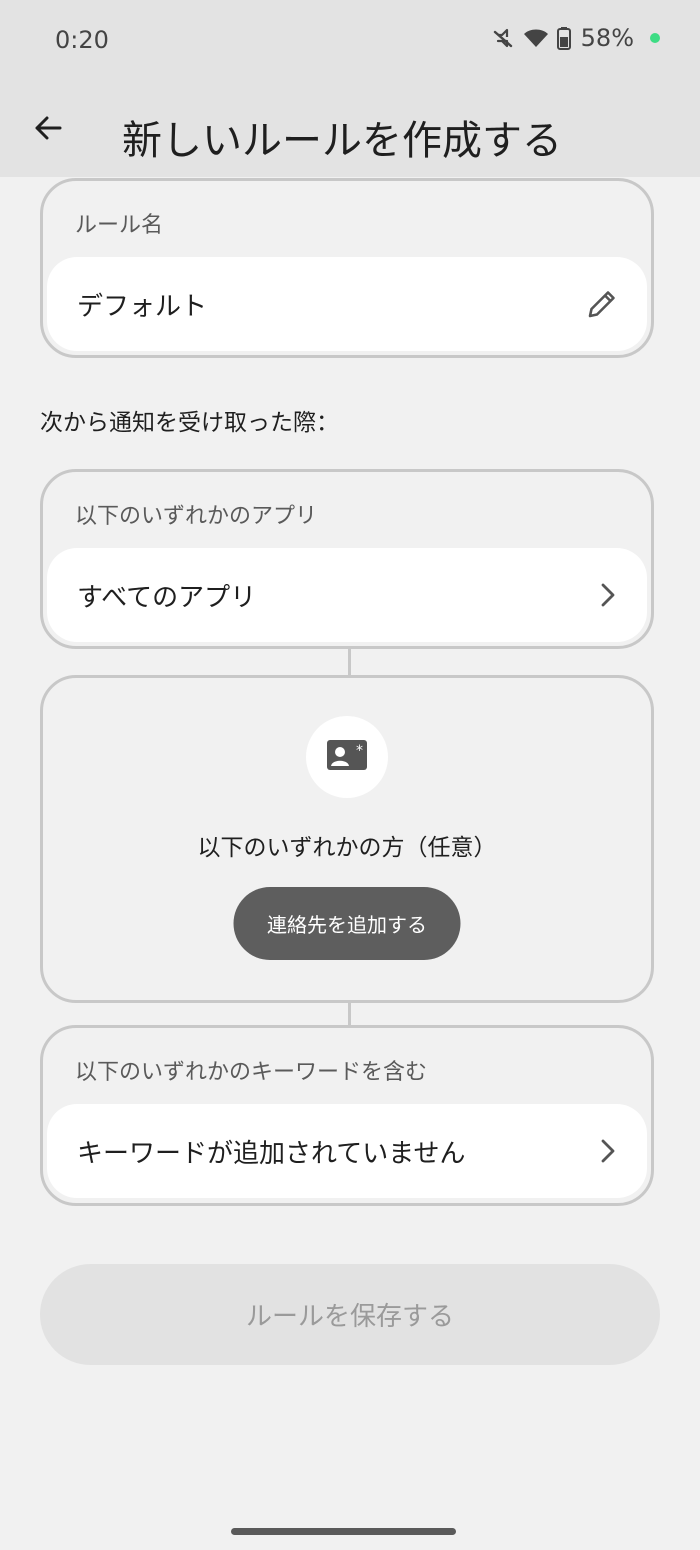 The height and width of the screenshot is (1550, 700). Describe the element at coordinates (347, 304) in the screenshot. I see `rule-name-row: デフォルト` at that location.